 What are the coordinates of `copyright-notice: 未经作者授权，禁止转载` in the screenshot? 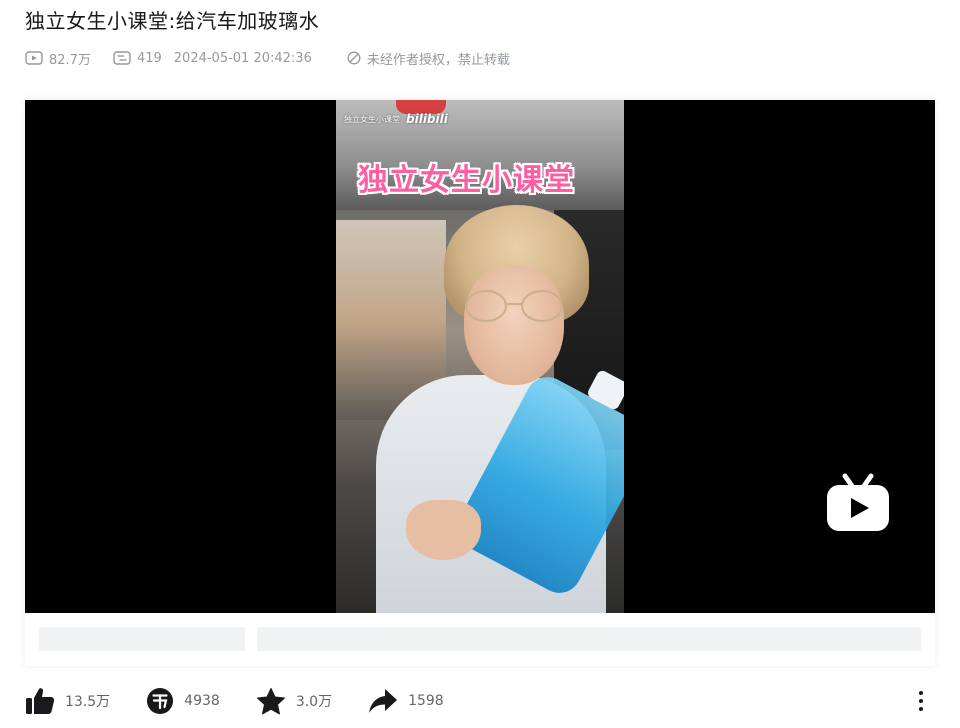 It's located at (428, 58).